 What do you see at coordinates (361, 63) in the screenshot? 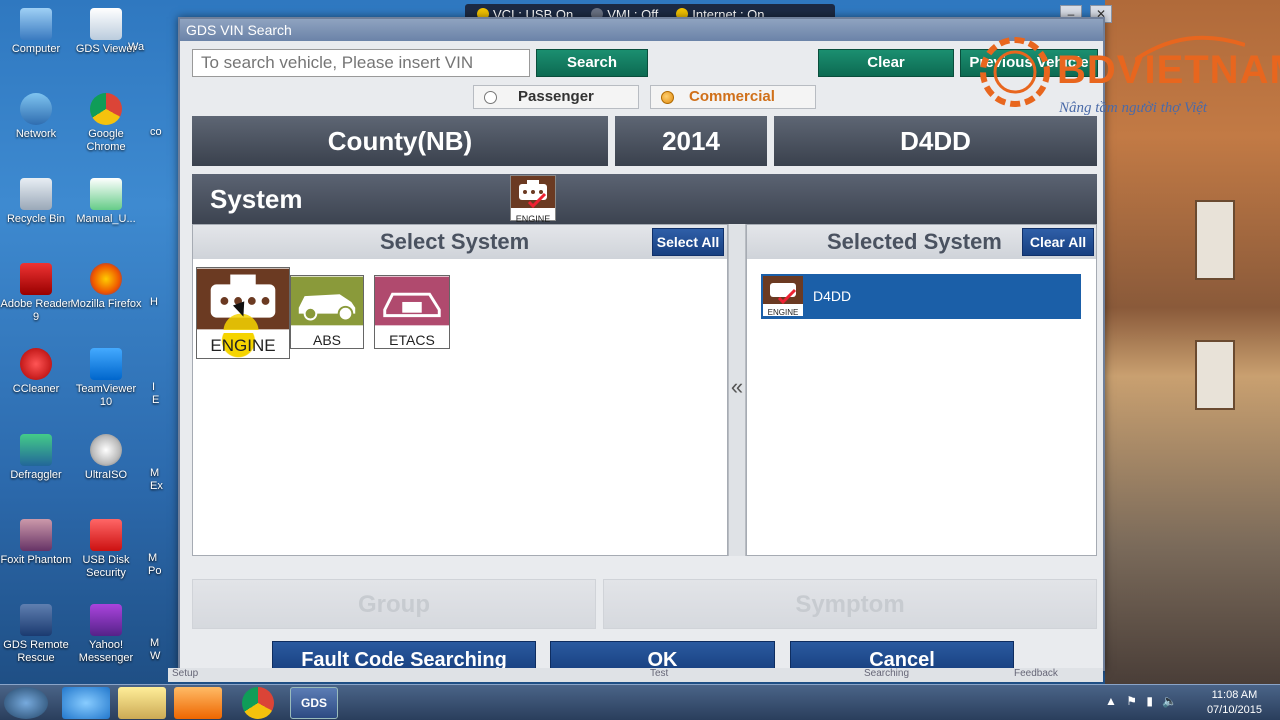
I see `vin-search-input` at bounding box center [361, 63].